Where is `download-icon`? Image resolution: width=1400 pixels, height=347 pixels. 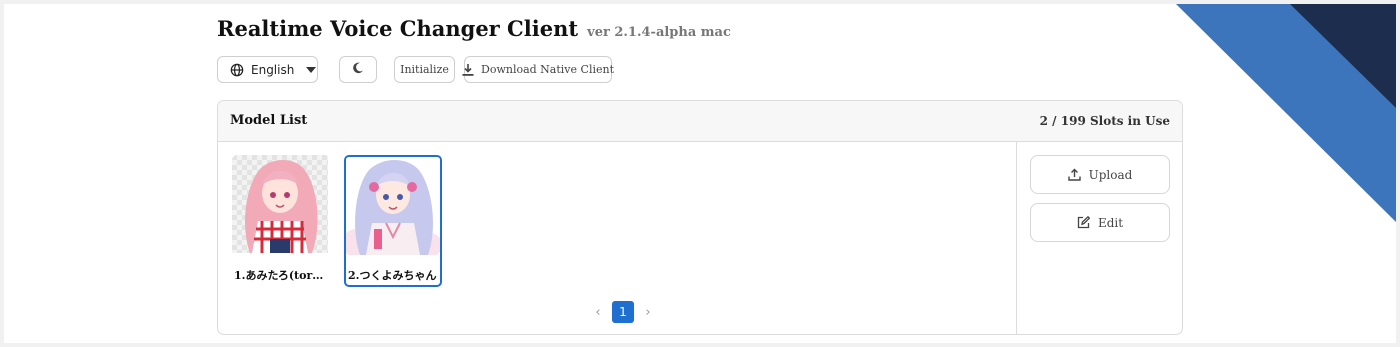 download-icon is located at coordinates (471, 69).